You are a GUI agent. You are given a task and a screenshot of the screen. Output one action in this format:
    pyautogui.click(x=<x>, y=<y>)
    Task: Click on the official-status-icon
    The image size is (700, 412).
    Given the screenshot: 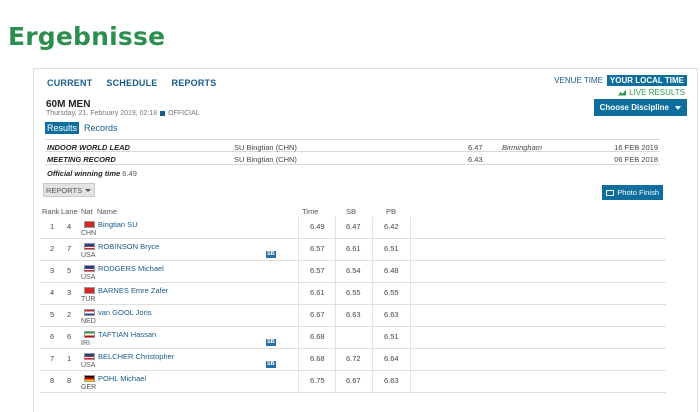 What is the action you would take?
    pyautogui.click(x=163, y=113)
    